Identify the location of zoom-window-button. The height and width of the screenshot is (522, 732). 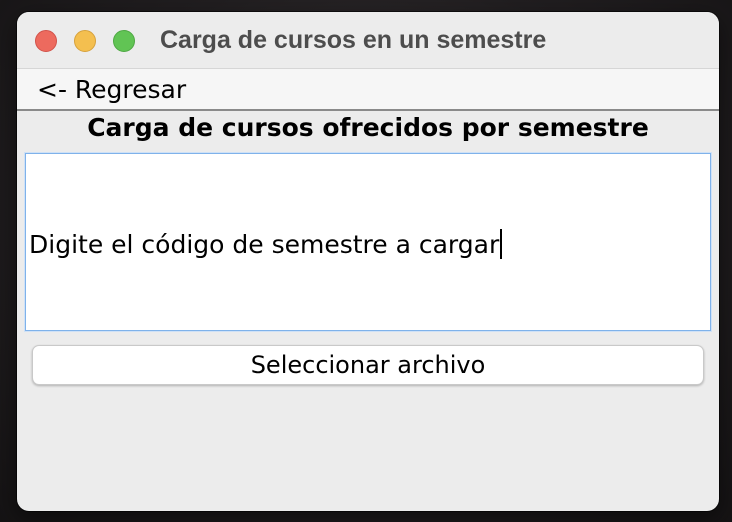
(124, 41).